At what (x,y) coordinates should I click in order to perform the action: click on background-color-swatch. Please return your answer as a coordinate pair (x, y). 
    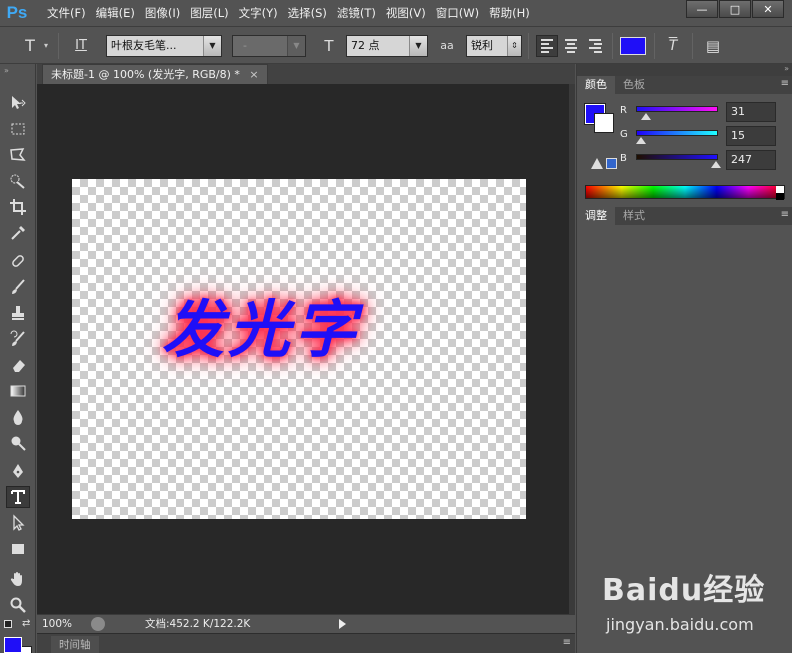
    Looking at the image, I should click on (604, 123).